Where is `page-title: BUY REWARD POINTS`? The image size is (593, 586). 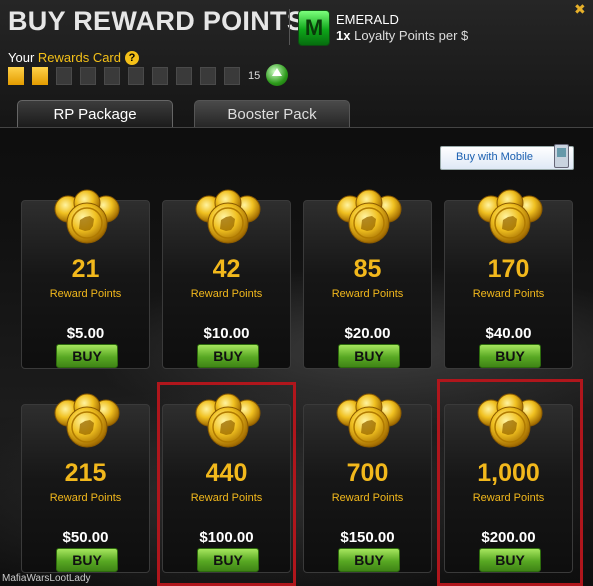
page-title: BUY REWARD POINTS is located at coordinates (157, 21).